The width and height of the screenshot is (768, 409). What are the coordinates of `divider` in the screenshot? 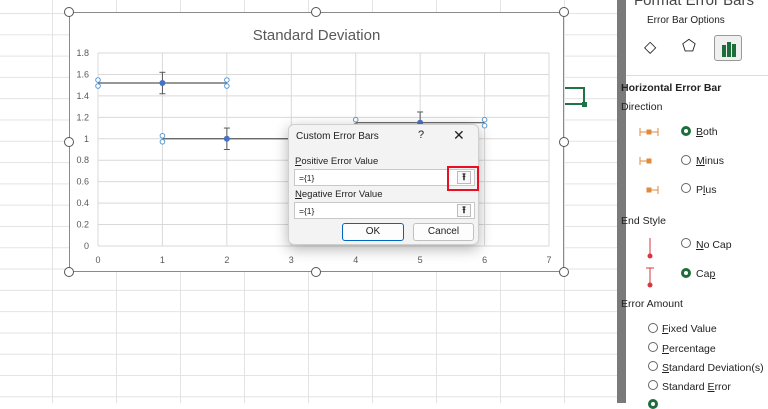 It's located at (697, 75).